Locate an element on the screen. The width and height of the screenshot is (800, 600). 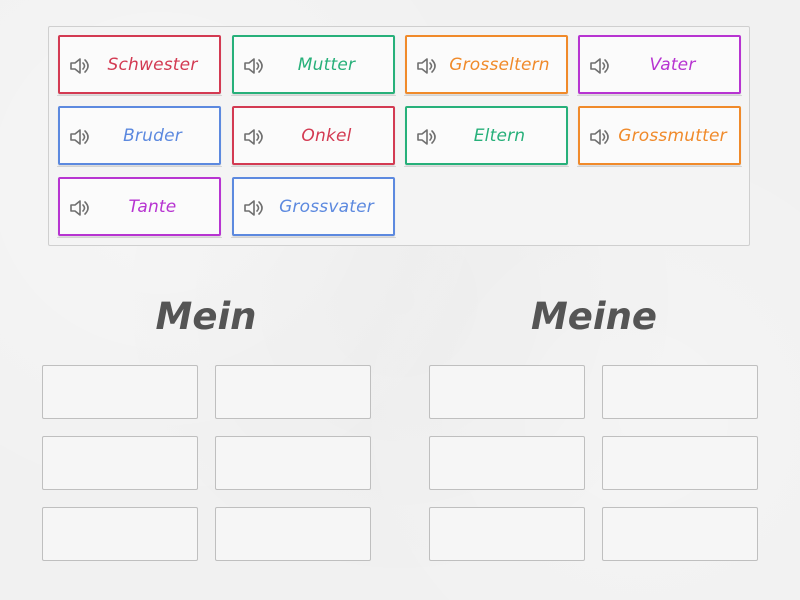
card-grosseltern: Grosseltern is located at coordinates (486, 65).